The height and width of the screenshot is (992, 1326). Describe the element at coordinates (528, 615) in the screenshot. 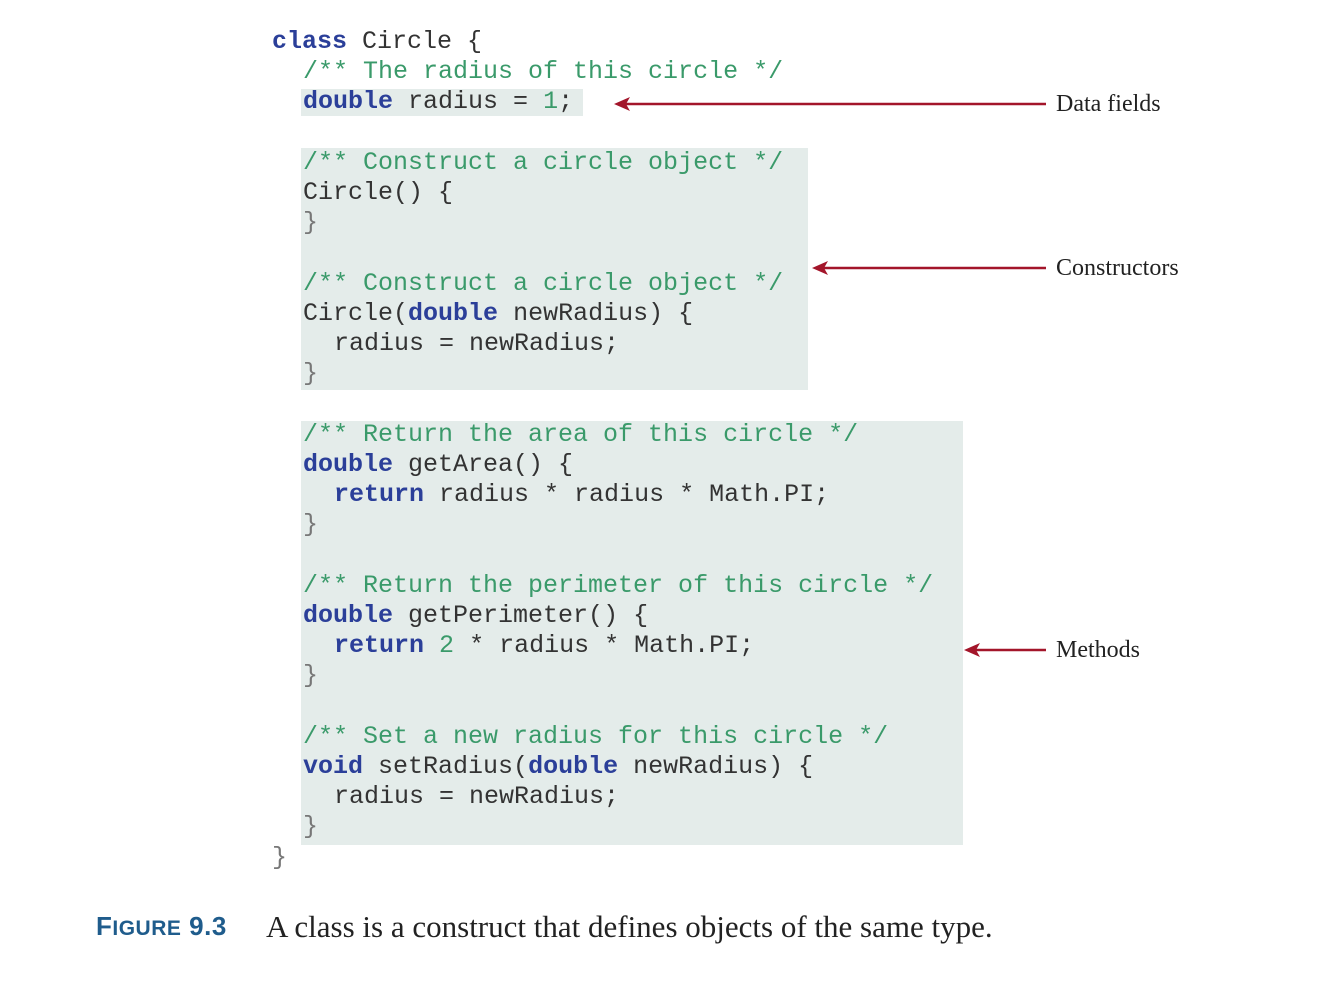

I see `perimeter-signature: getPerimeter() {` at that location.